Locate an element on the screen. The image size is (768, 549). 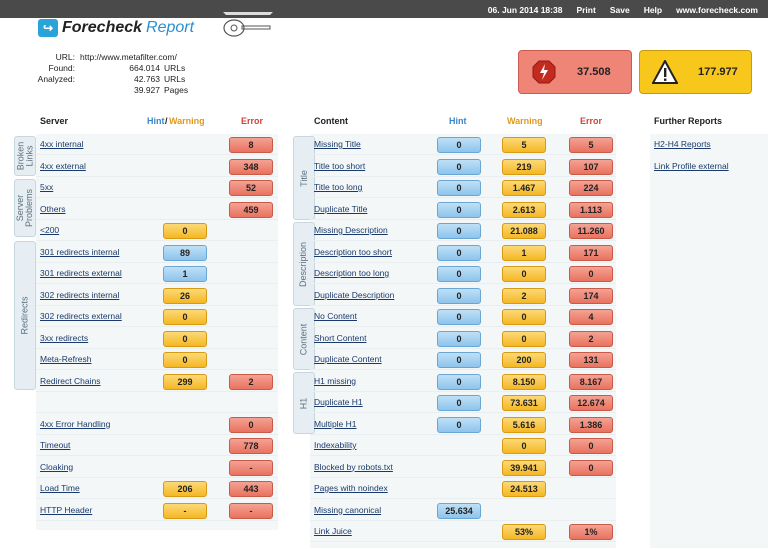
content-warn-value: 2 is located at coordinates (524, 295).